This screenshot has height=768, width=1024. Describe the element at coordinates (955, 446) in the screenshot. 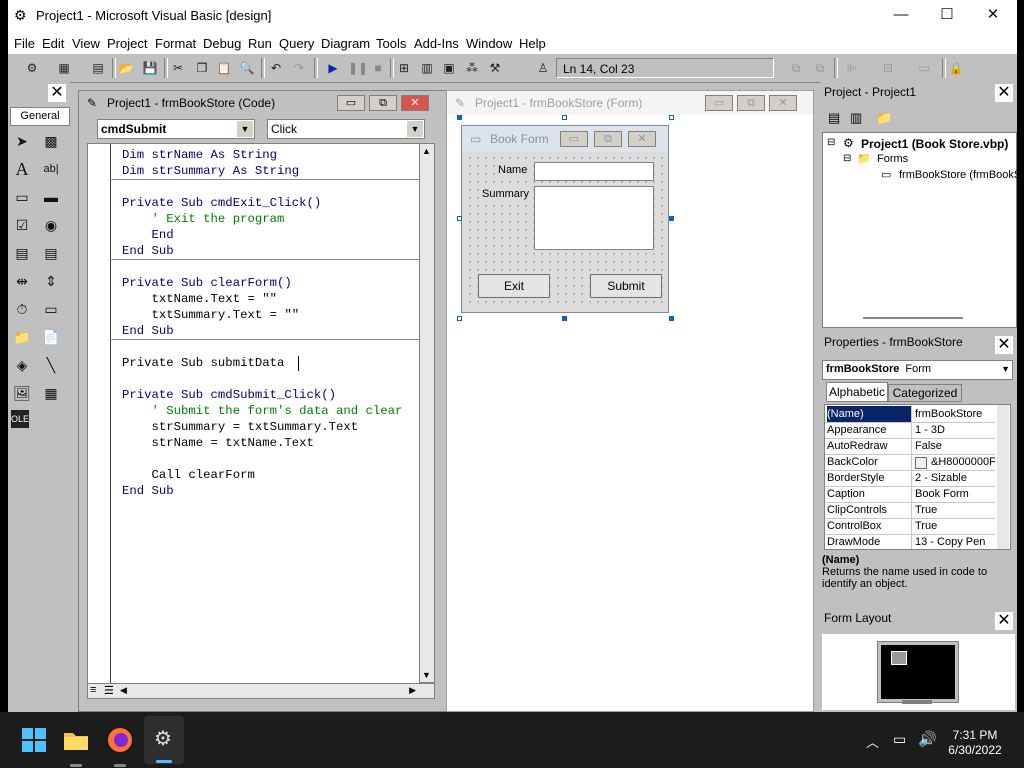

I see `property-value: False` at that location.